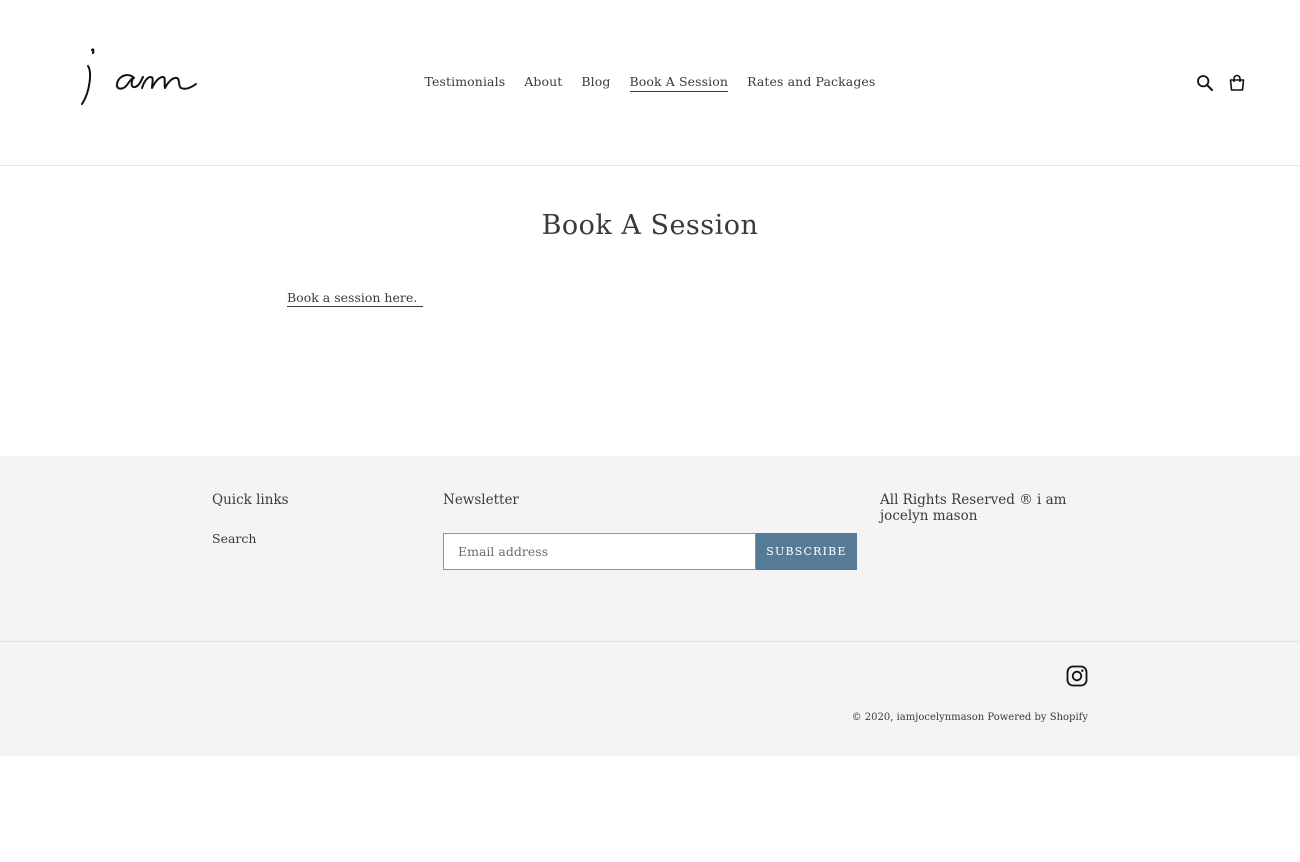 This screenshot has width=1300, height=862. I want to click on cart-icon, so click(1237, 82).